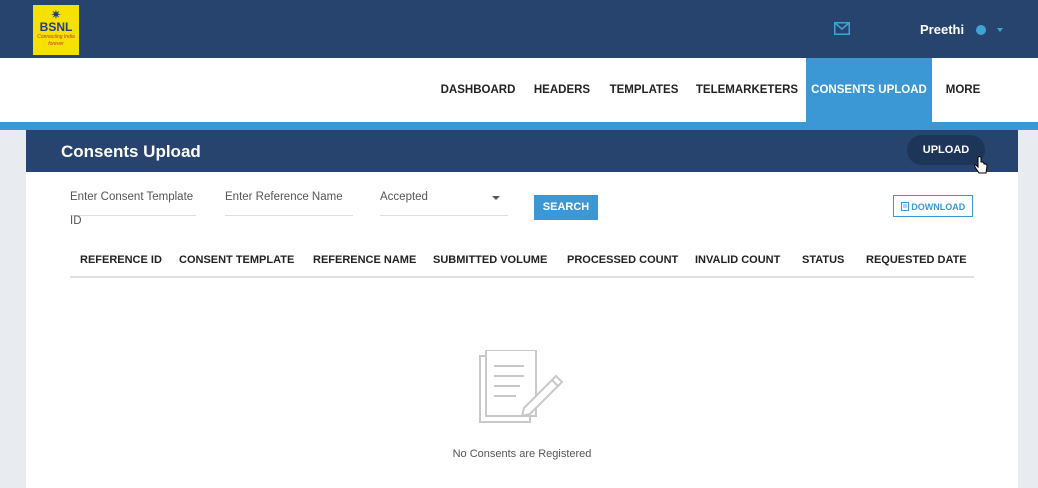 Image resolution: width=1038 pixels, height=488 pixels. What do you see at coordinates (404, 197) in the screenshot?
I see `status-select-value: Accepted` at bounding box center [404, 197].